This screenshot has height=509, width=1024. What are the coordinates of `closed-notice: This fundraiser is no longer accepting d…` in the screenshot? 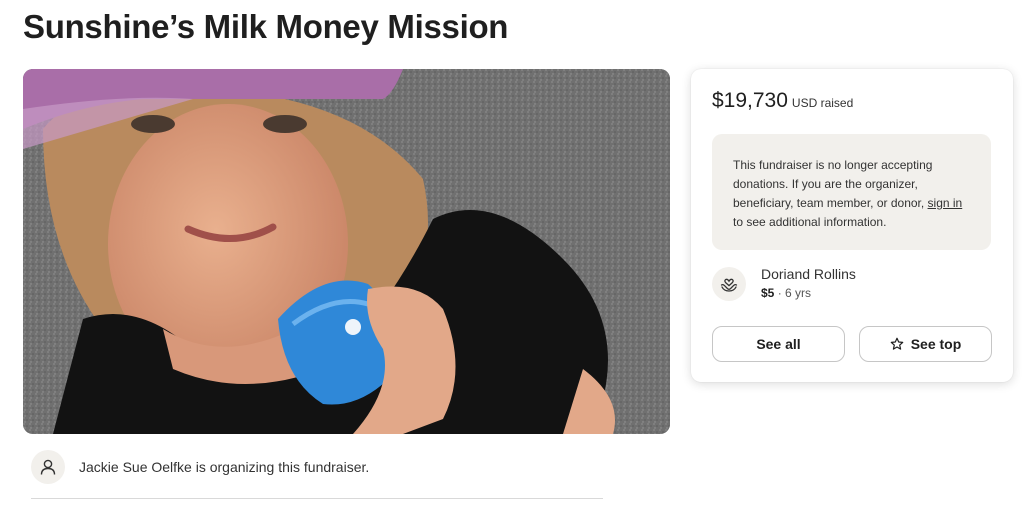 It's located at (851, 192).